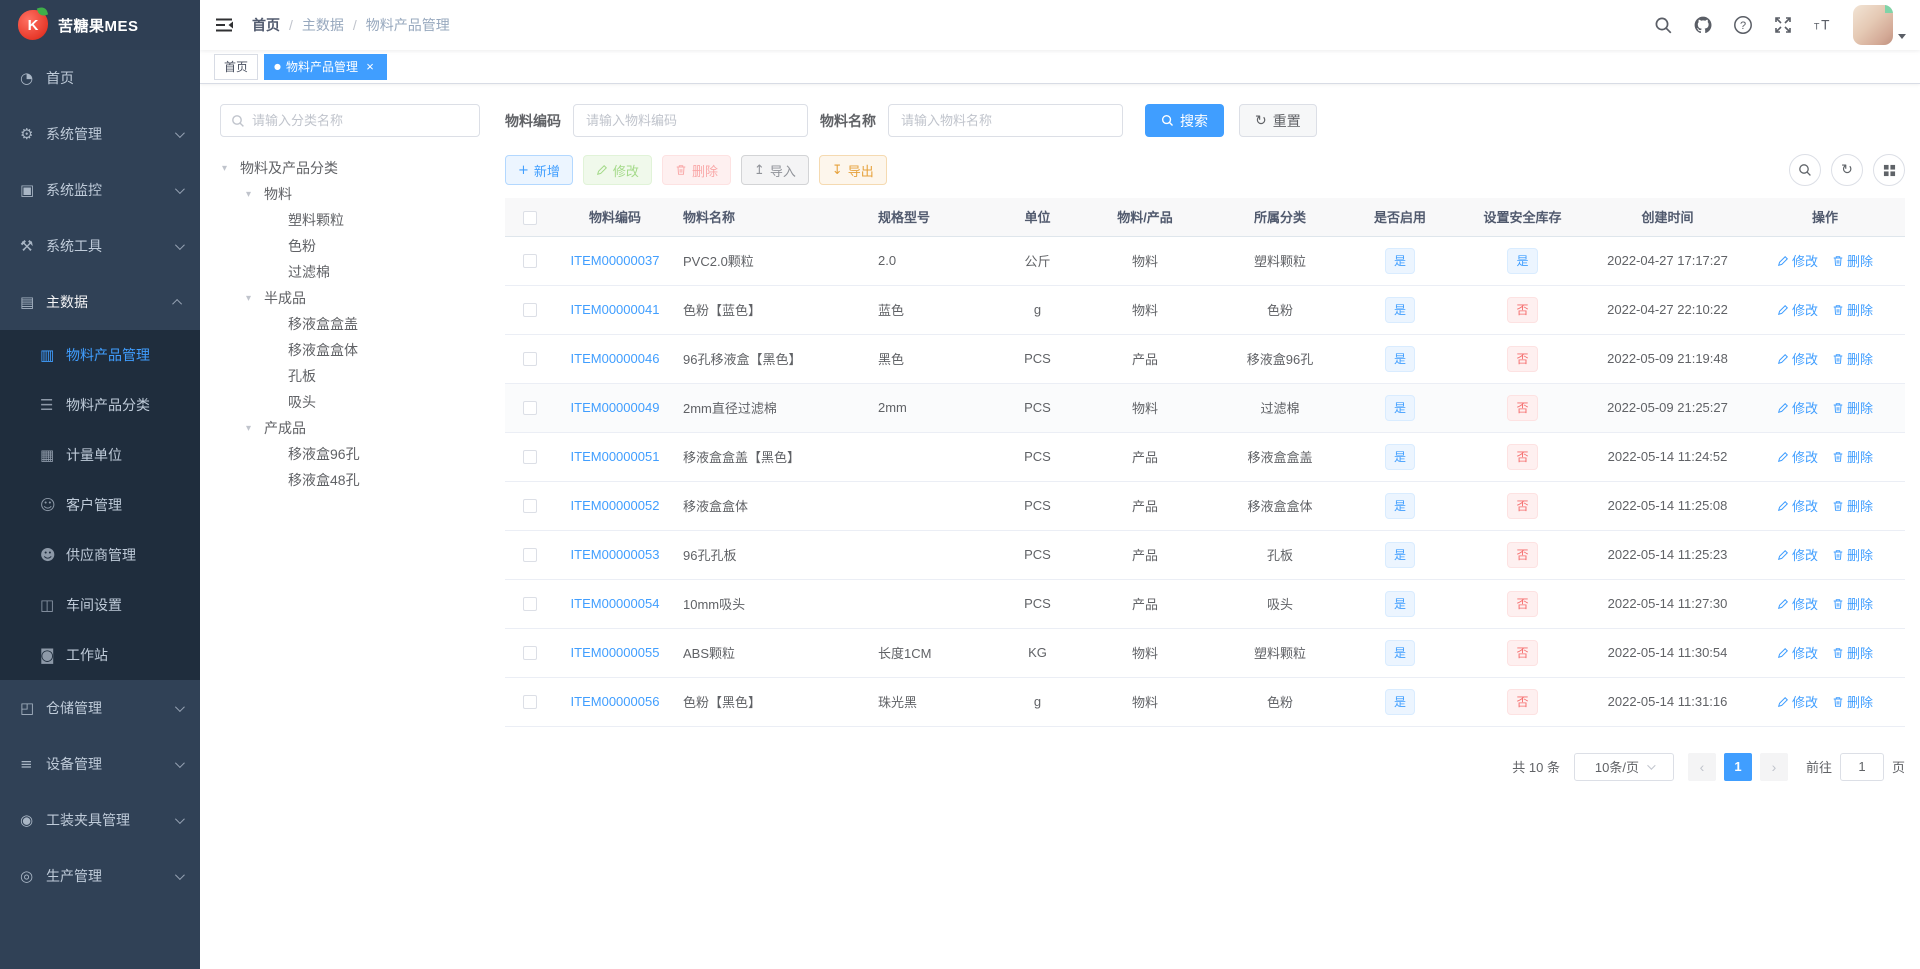 The image size is (1920, 969). Describe the element at coordinates (615, 505) in the screenshot. I see `material-code-link: ITEM00000052` at that location.